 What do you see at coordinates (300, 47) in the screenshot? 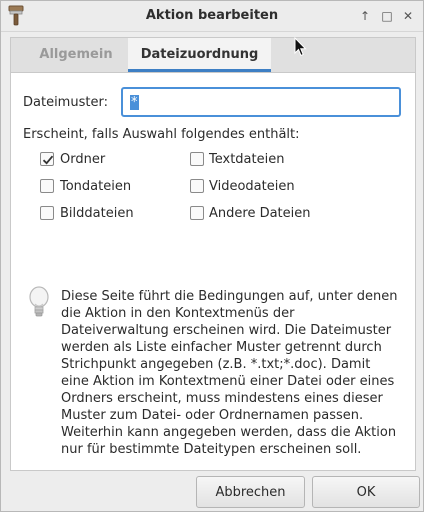
I see `mouse-pointer-icon` at bounding box center [300, 47].